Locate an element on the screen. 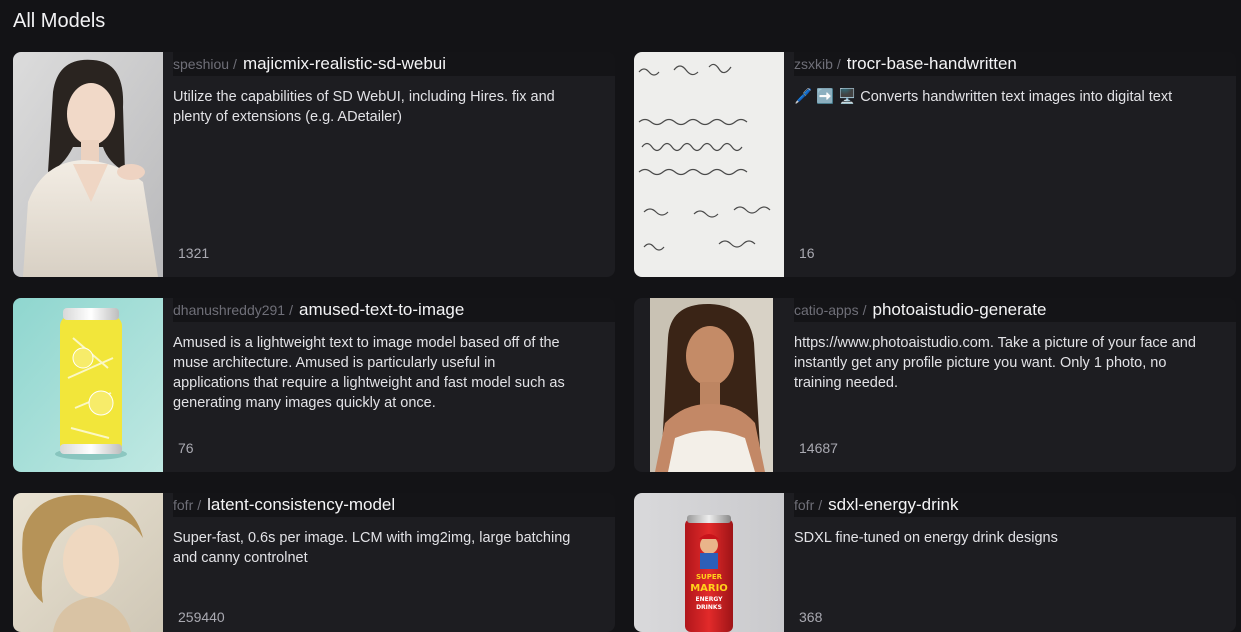  model-owner: zsxkib is located at coordinates (813, 64).